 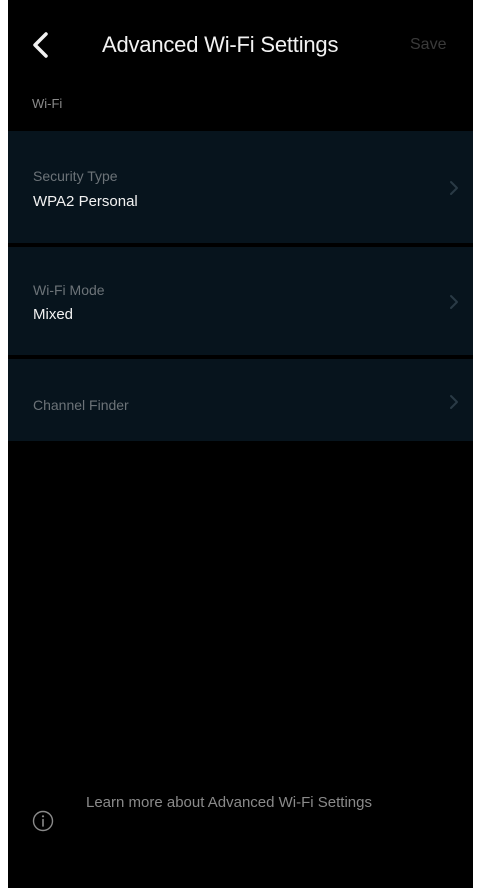 What do you see at coordinates (47, 103) in the screenshot?
I see `section-label-wifi: Wi-Fi` at bounding box center [47, 103].